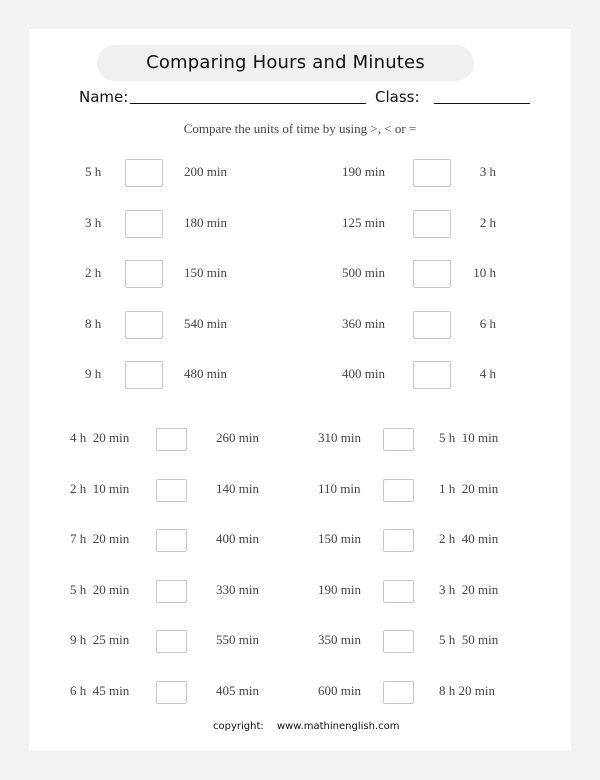  I want to click on copyright-label: copyright:, so click(238, 726).